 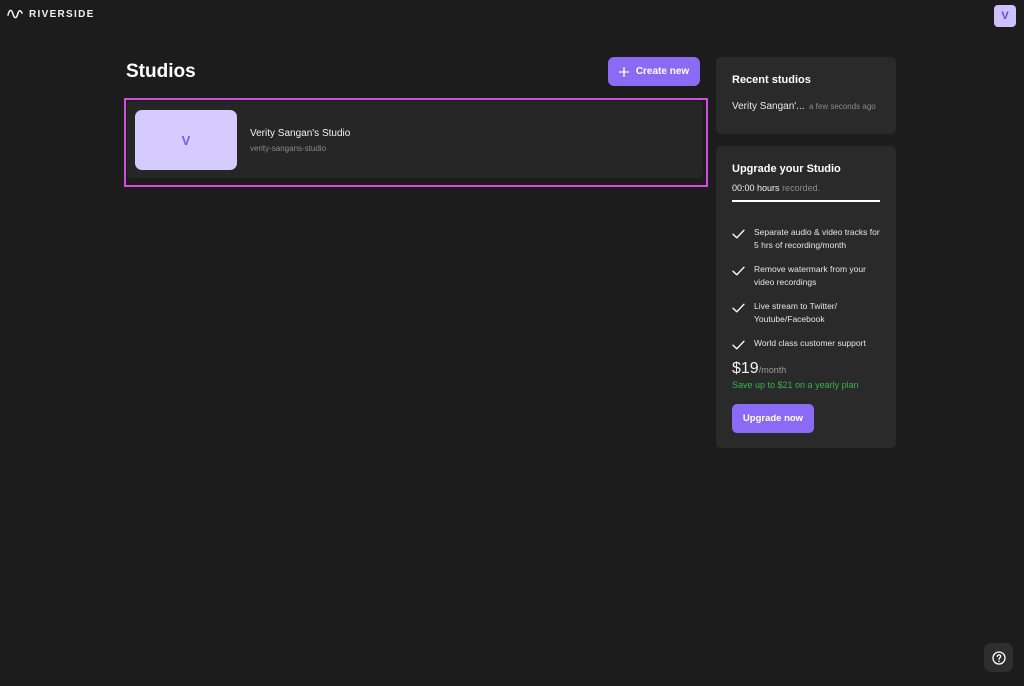 I want to click on feature-item: World class customer support, so click(x=807, y=343).